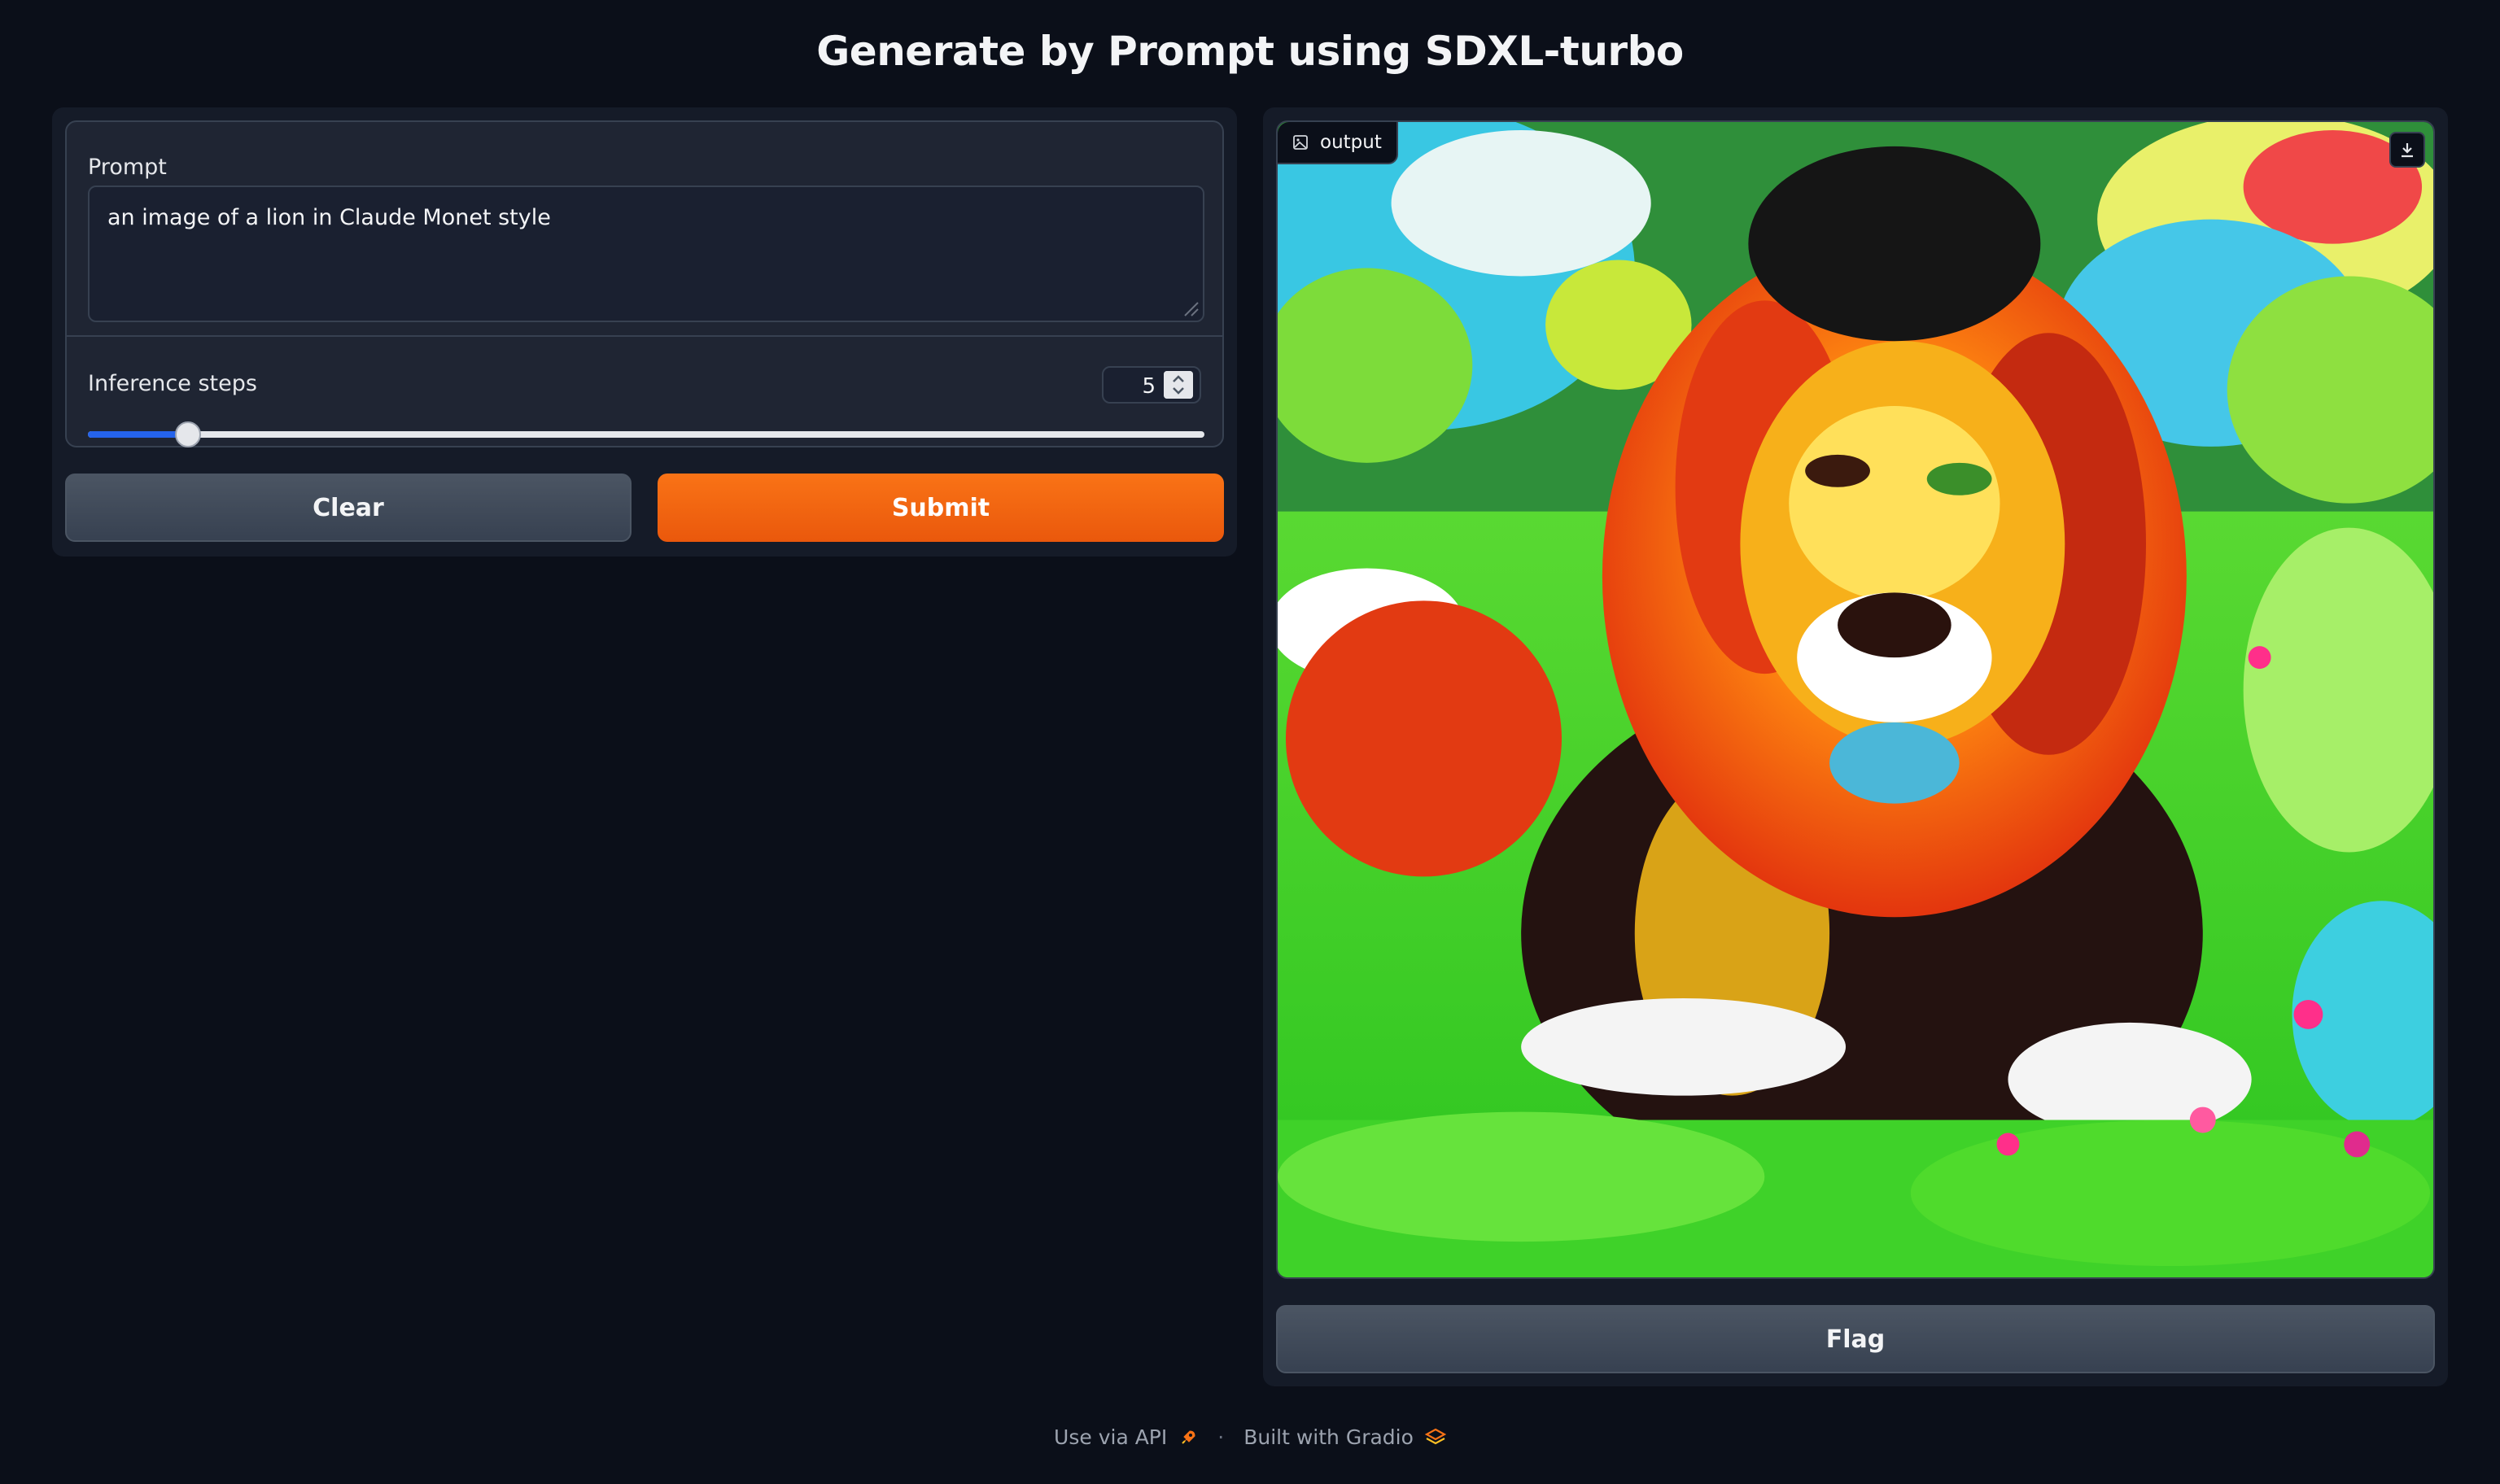  Describe the element at coordinates (646, 254) in the screenshot. I see `prompt-textarea: an image of a lion in Claude Monet style` at that location.